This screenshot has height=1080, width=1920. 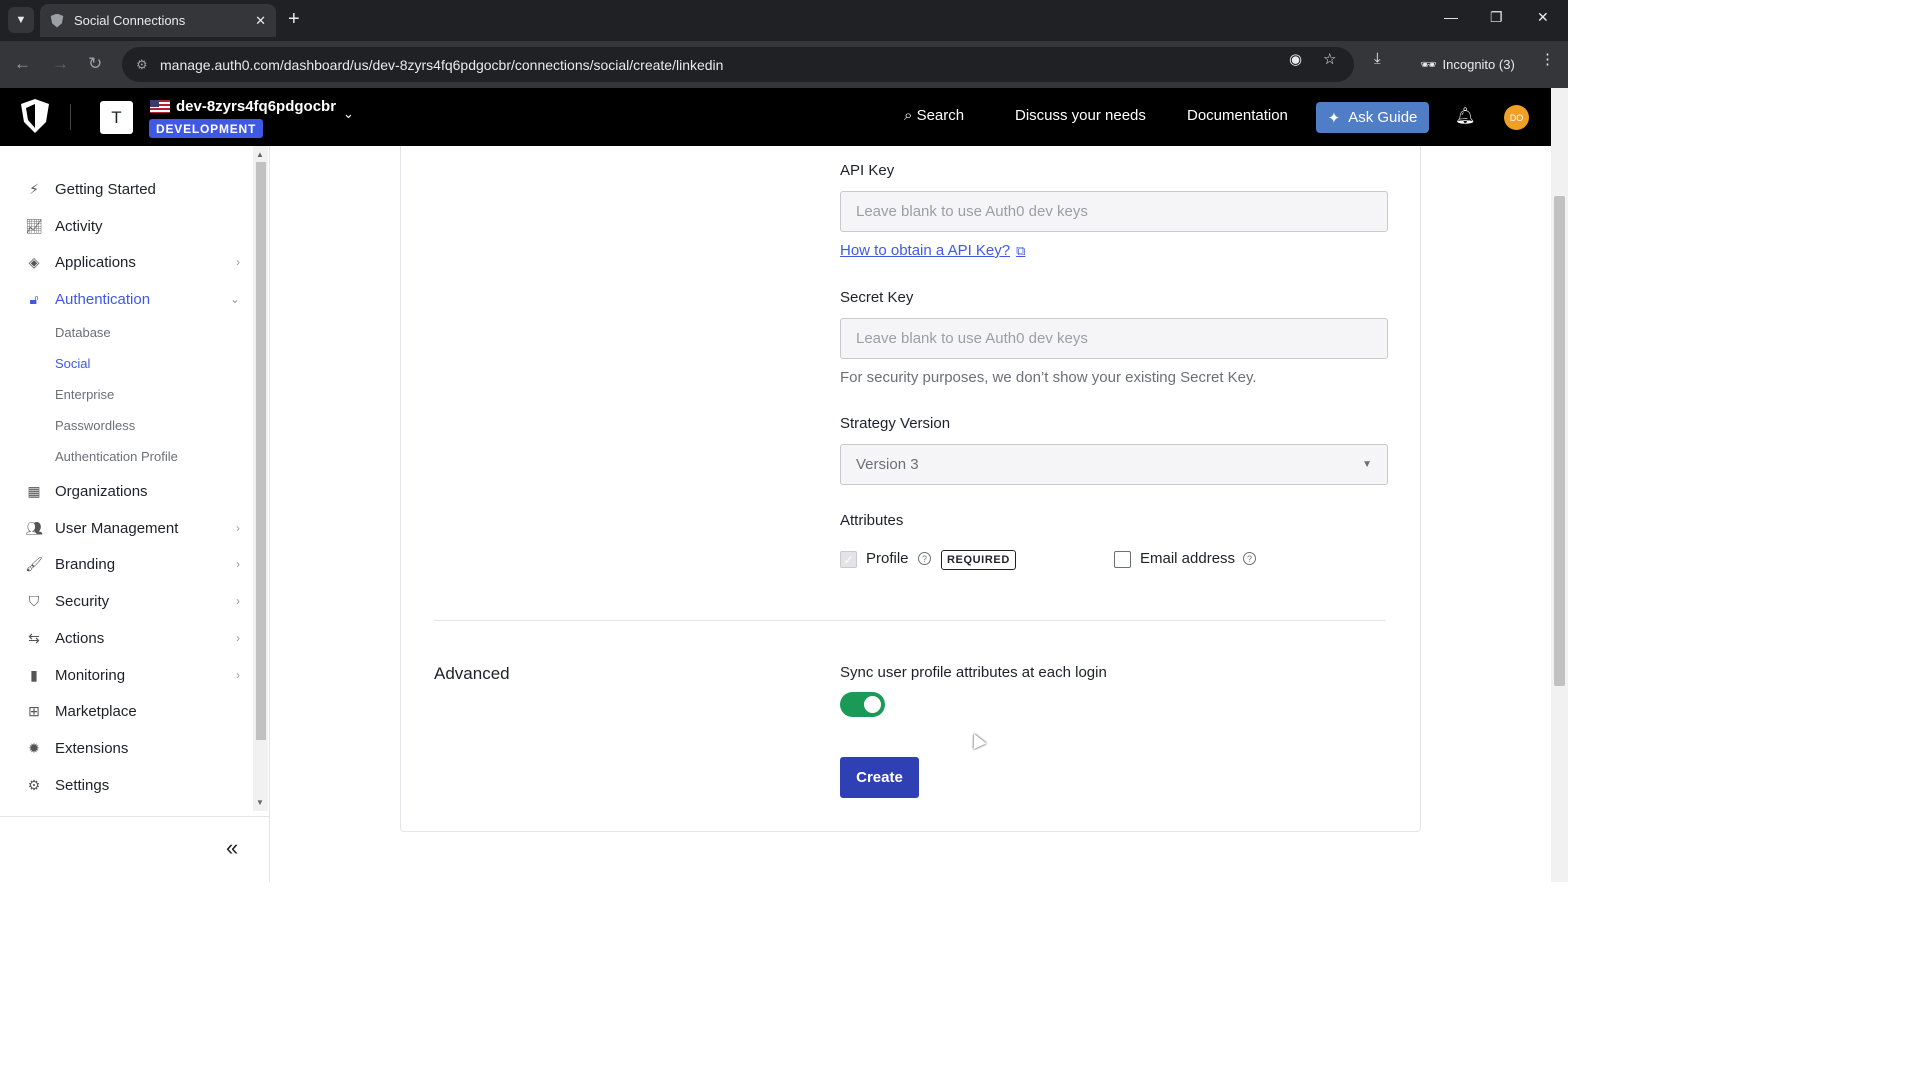 I want to click on sidebar-item-user-management: 👥︎ User Management ›, so click(x=120, y=528).